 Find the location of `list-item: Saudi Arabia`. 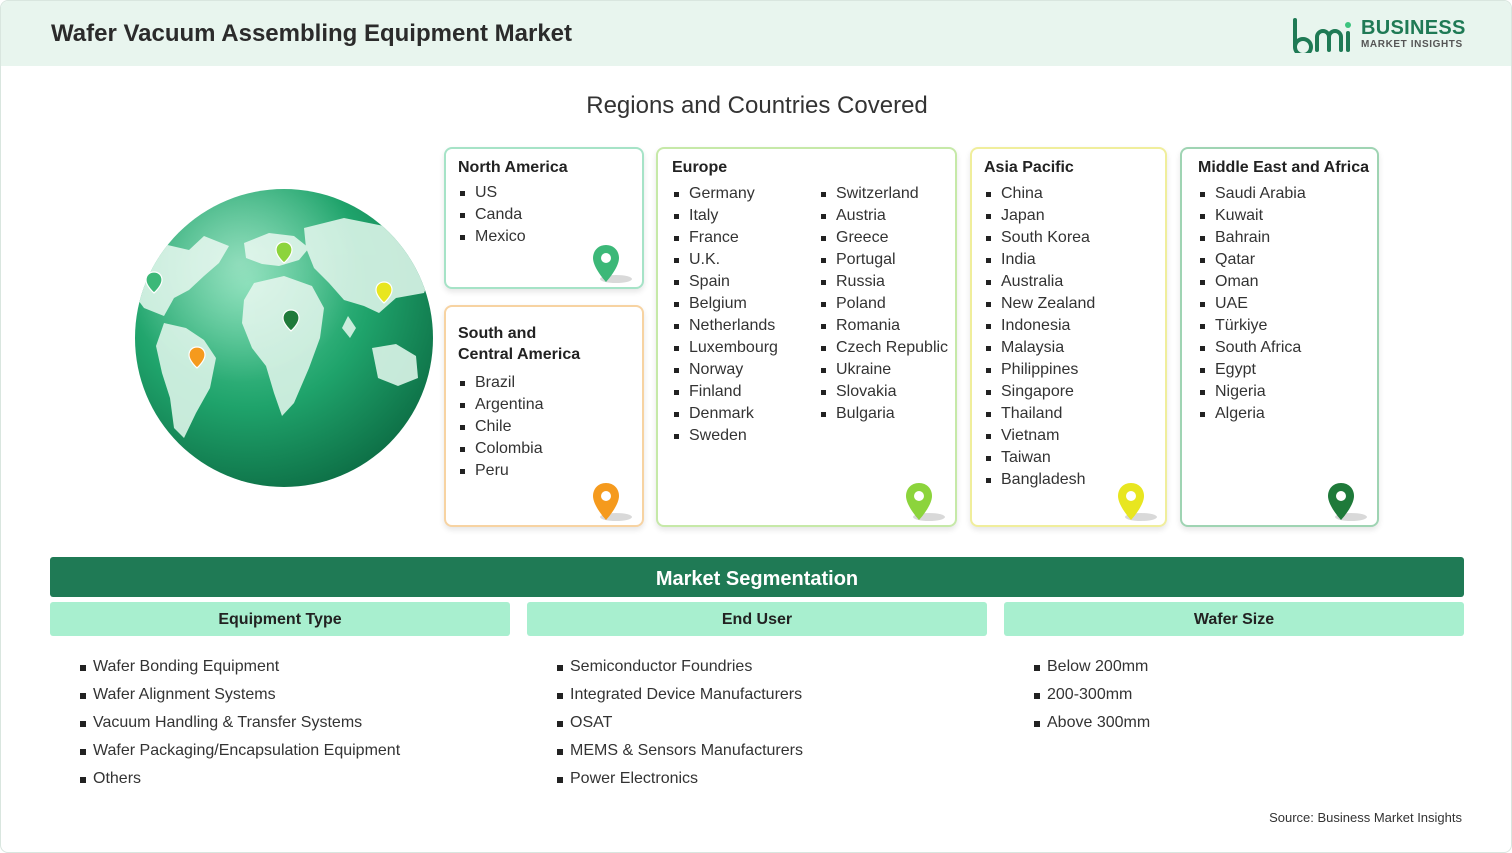

list-item: Saudi Arabia is located at coordinates (1252, 194).